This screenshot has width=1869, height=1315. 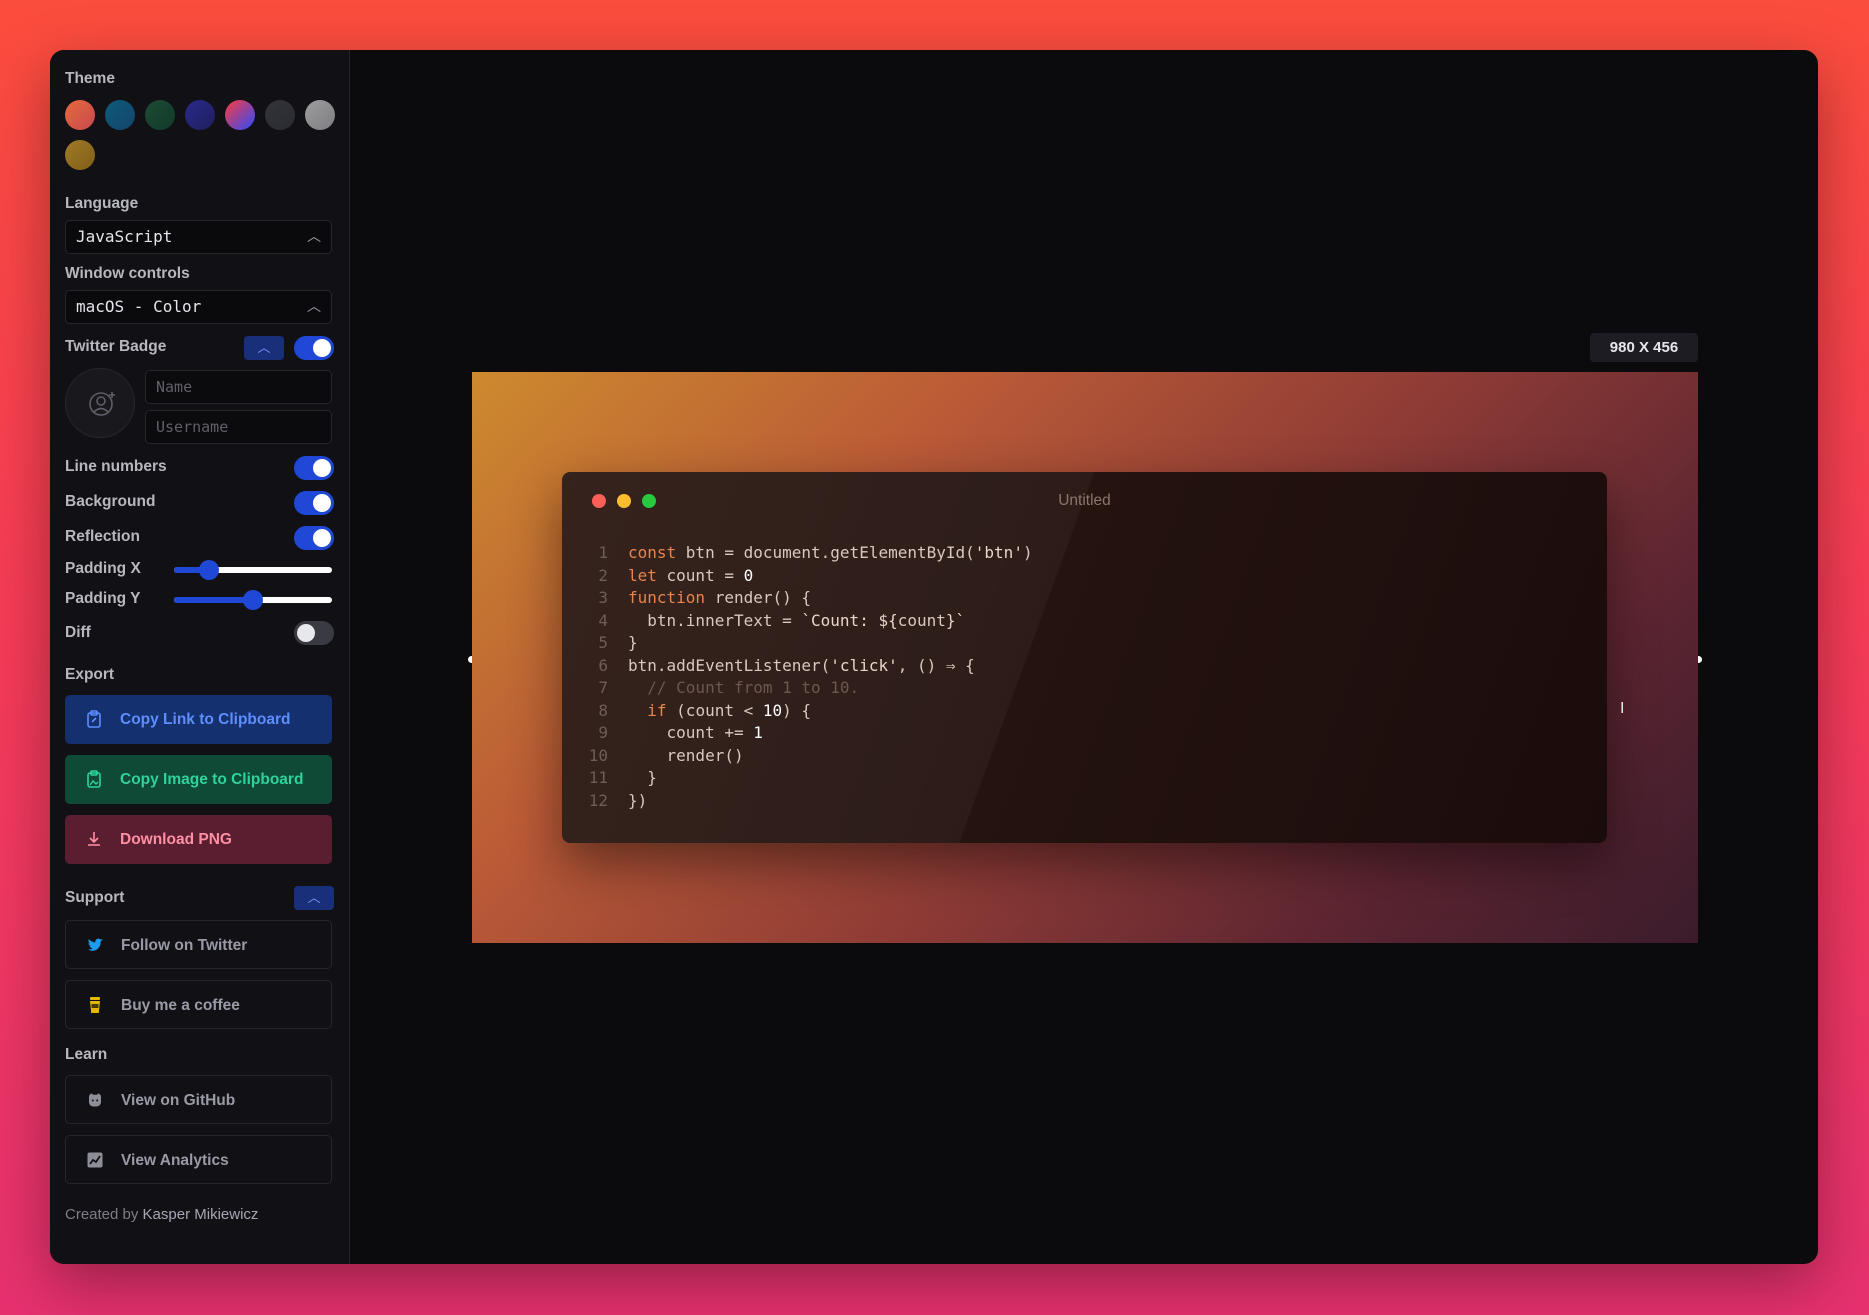 I want to click on twitter-badge-label: Twitter Badge, so click(x=116, y=346).